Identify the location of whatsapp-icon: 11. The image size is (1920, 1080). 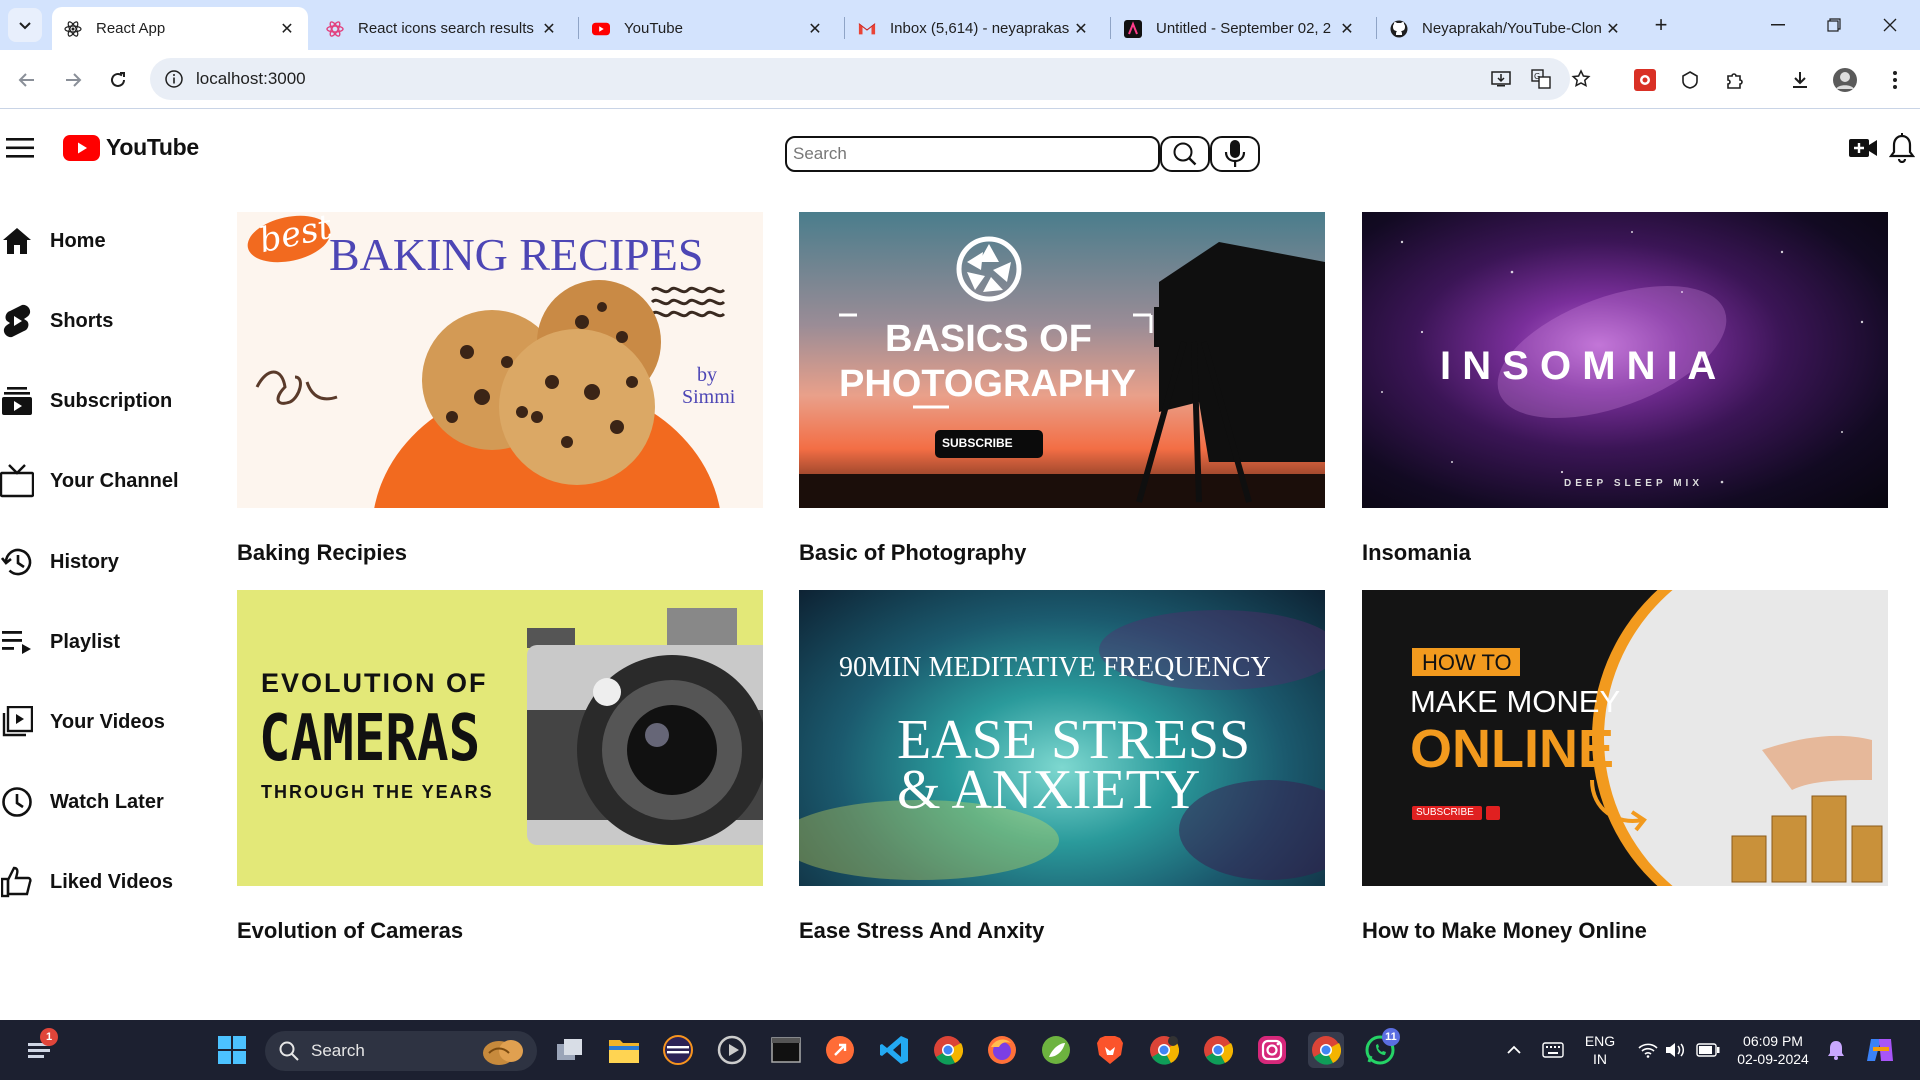
(1381, 1048).